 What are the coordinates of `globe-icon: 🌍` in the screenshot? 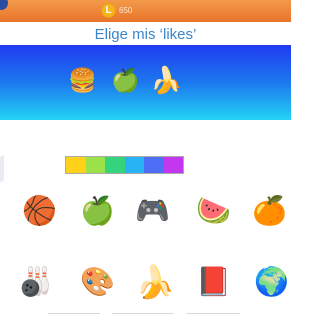 It's located at (271, 282).